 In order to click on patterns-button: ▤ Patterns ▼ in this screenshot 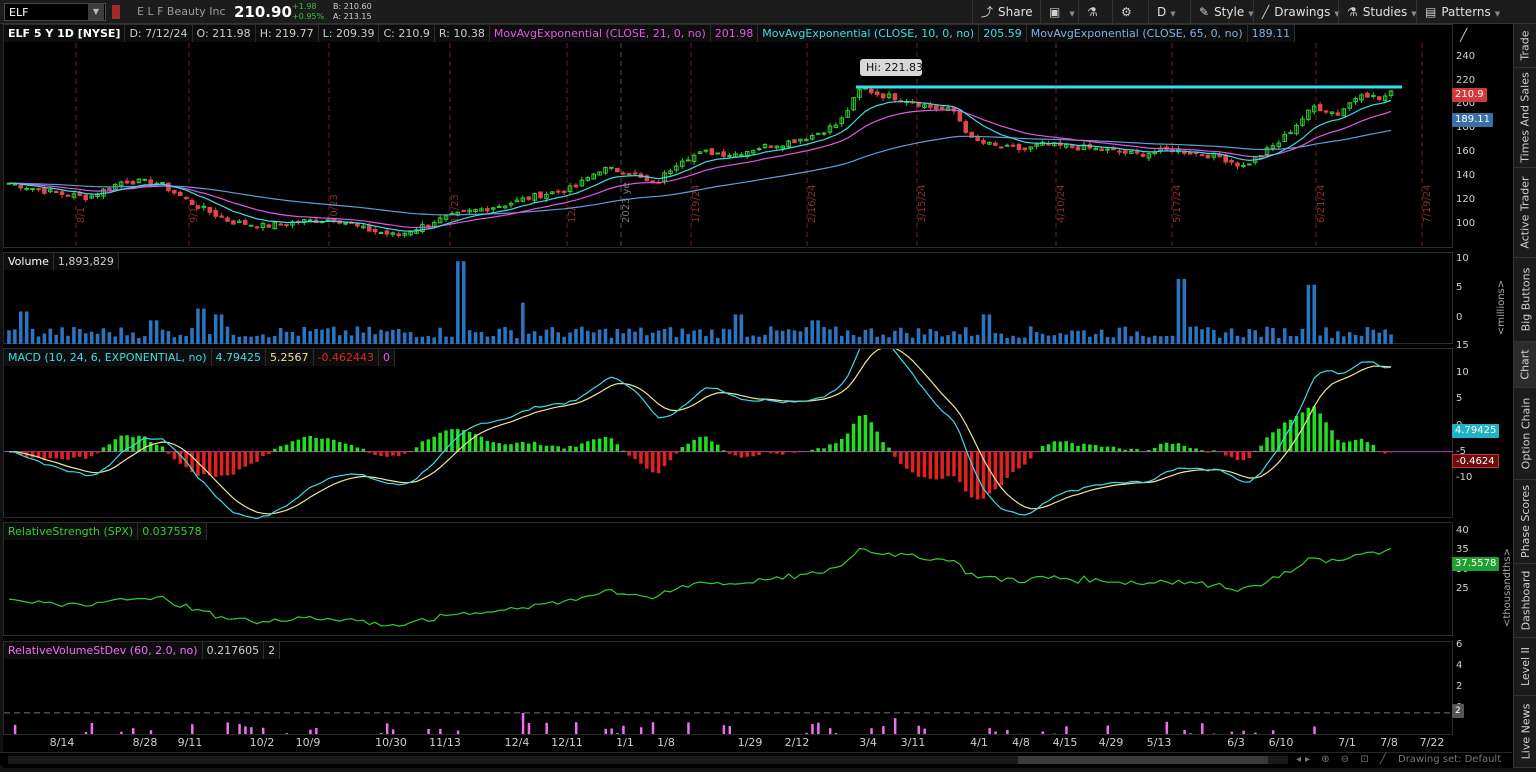, I will do `click(1462, 12)`.